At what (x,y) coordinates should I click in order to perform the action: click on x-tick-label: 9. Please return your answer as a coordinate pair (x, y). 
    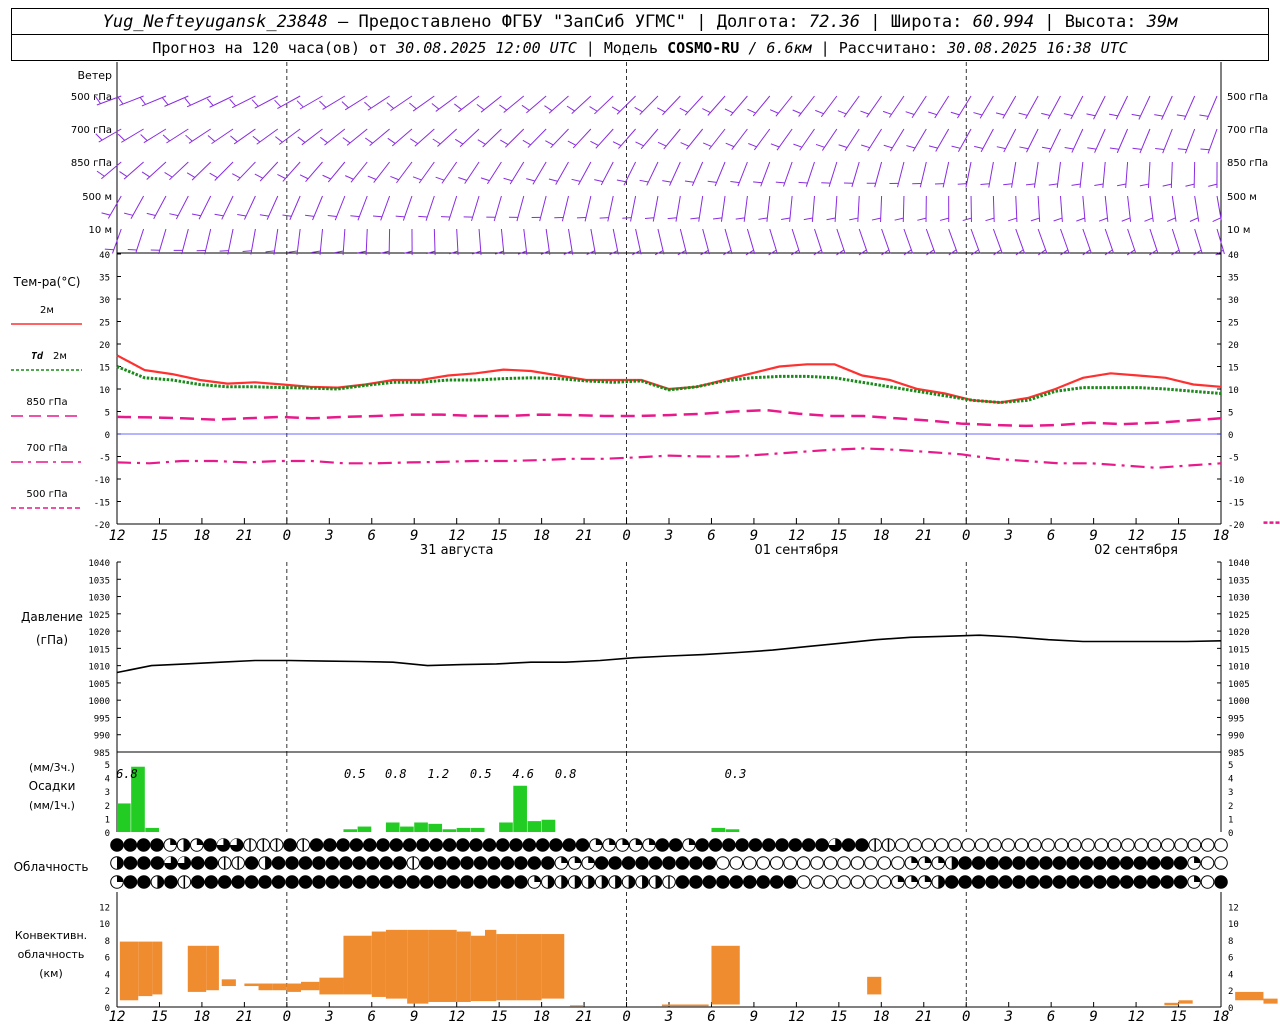
    Looking at the image, I should click on (1093, 1016).